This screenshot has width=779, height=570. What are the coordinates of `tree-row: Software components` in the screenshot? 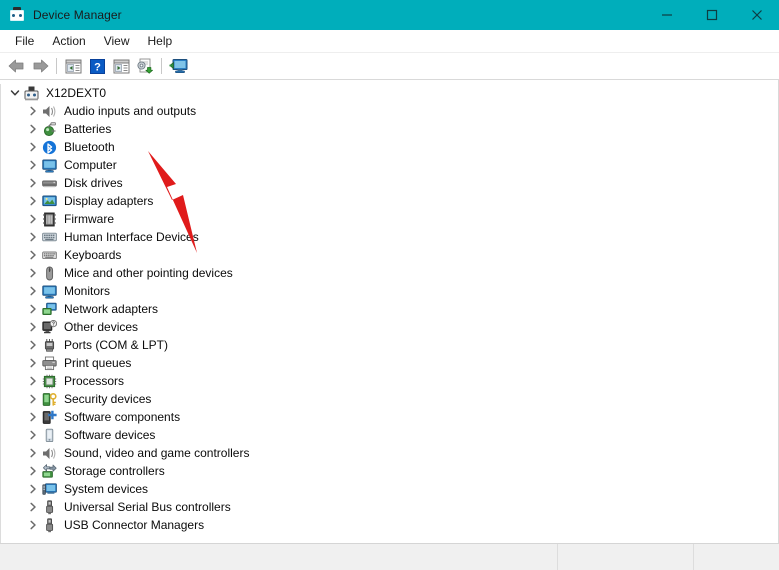 It's located at (389, 417).